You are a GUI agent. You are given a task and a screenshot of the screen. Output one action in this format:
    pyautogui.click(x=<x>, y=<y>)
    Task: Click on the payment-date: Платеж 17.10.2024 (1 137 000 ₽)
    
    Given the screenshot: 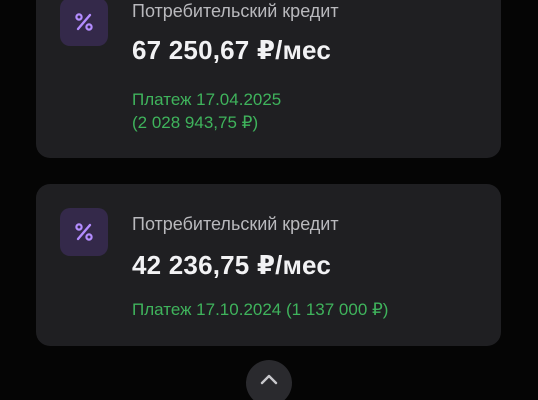 What is the action you would take?
    pyautogui.click(x=260, y=309)
    